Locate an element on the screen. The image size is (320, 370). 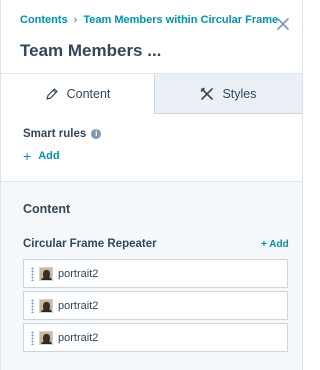
smart-rules-add-button: + Add is located at coordinates (41, 155).